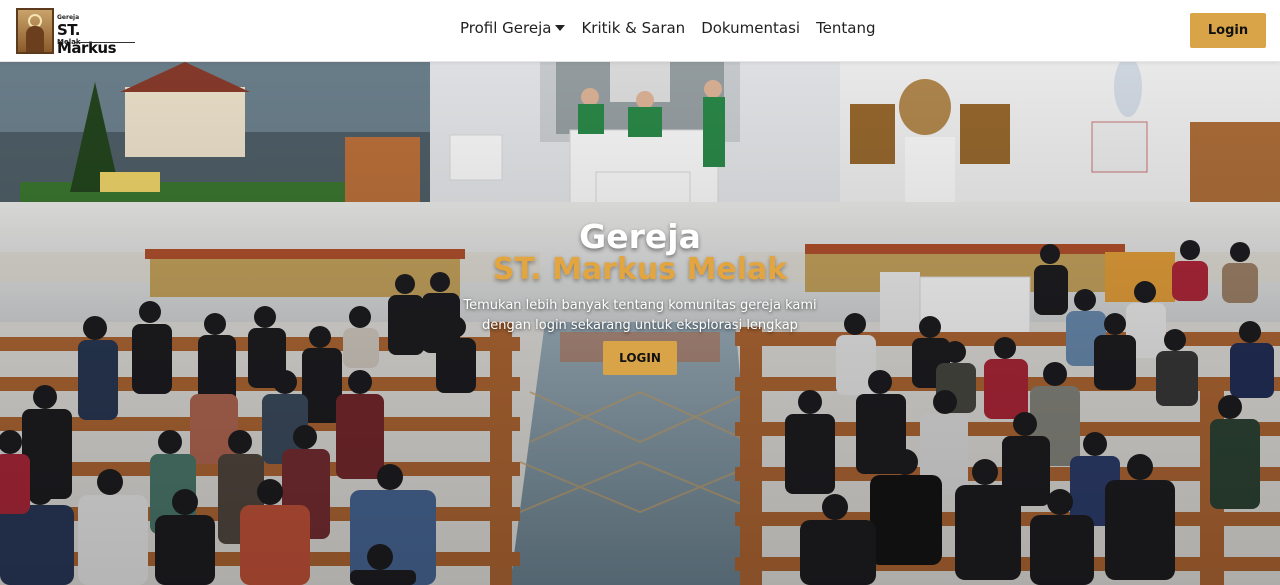  I want to click on nav-item-dokumentasi: Dokumentasi, so click(750, 28).